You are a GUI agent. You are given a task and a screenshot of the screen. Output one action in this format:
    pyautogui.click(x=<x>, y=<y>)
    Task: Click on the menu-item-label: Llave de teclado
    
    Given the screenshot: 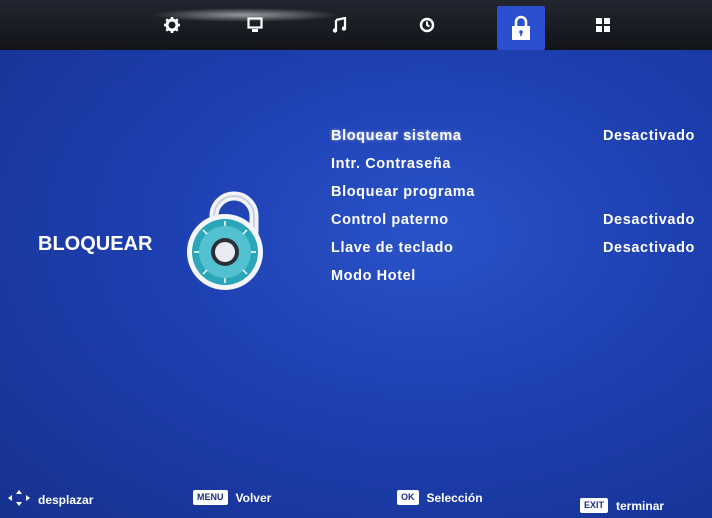 What is the action you would take?
    pyautogui.click(x=392, y=248)
    